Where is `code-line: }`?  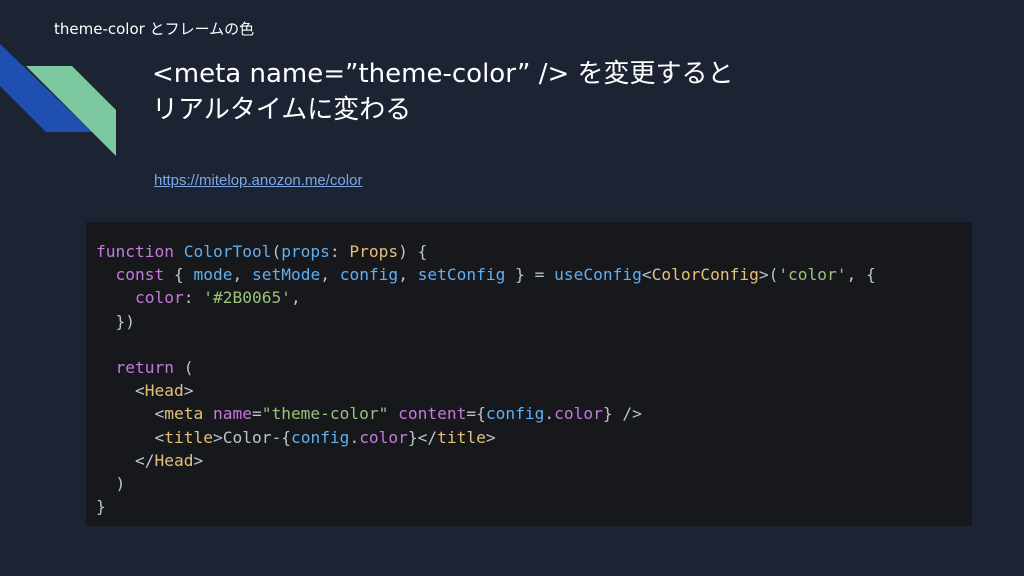
code-line: } is located at coordinates (101, 507).